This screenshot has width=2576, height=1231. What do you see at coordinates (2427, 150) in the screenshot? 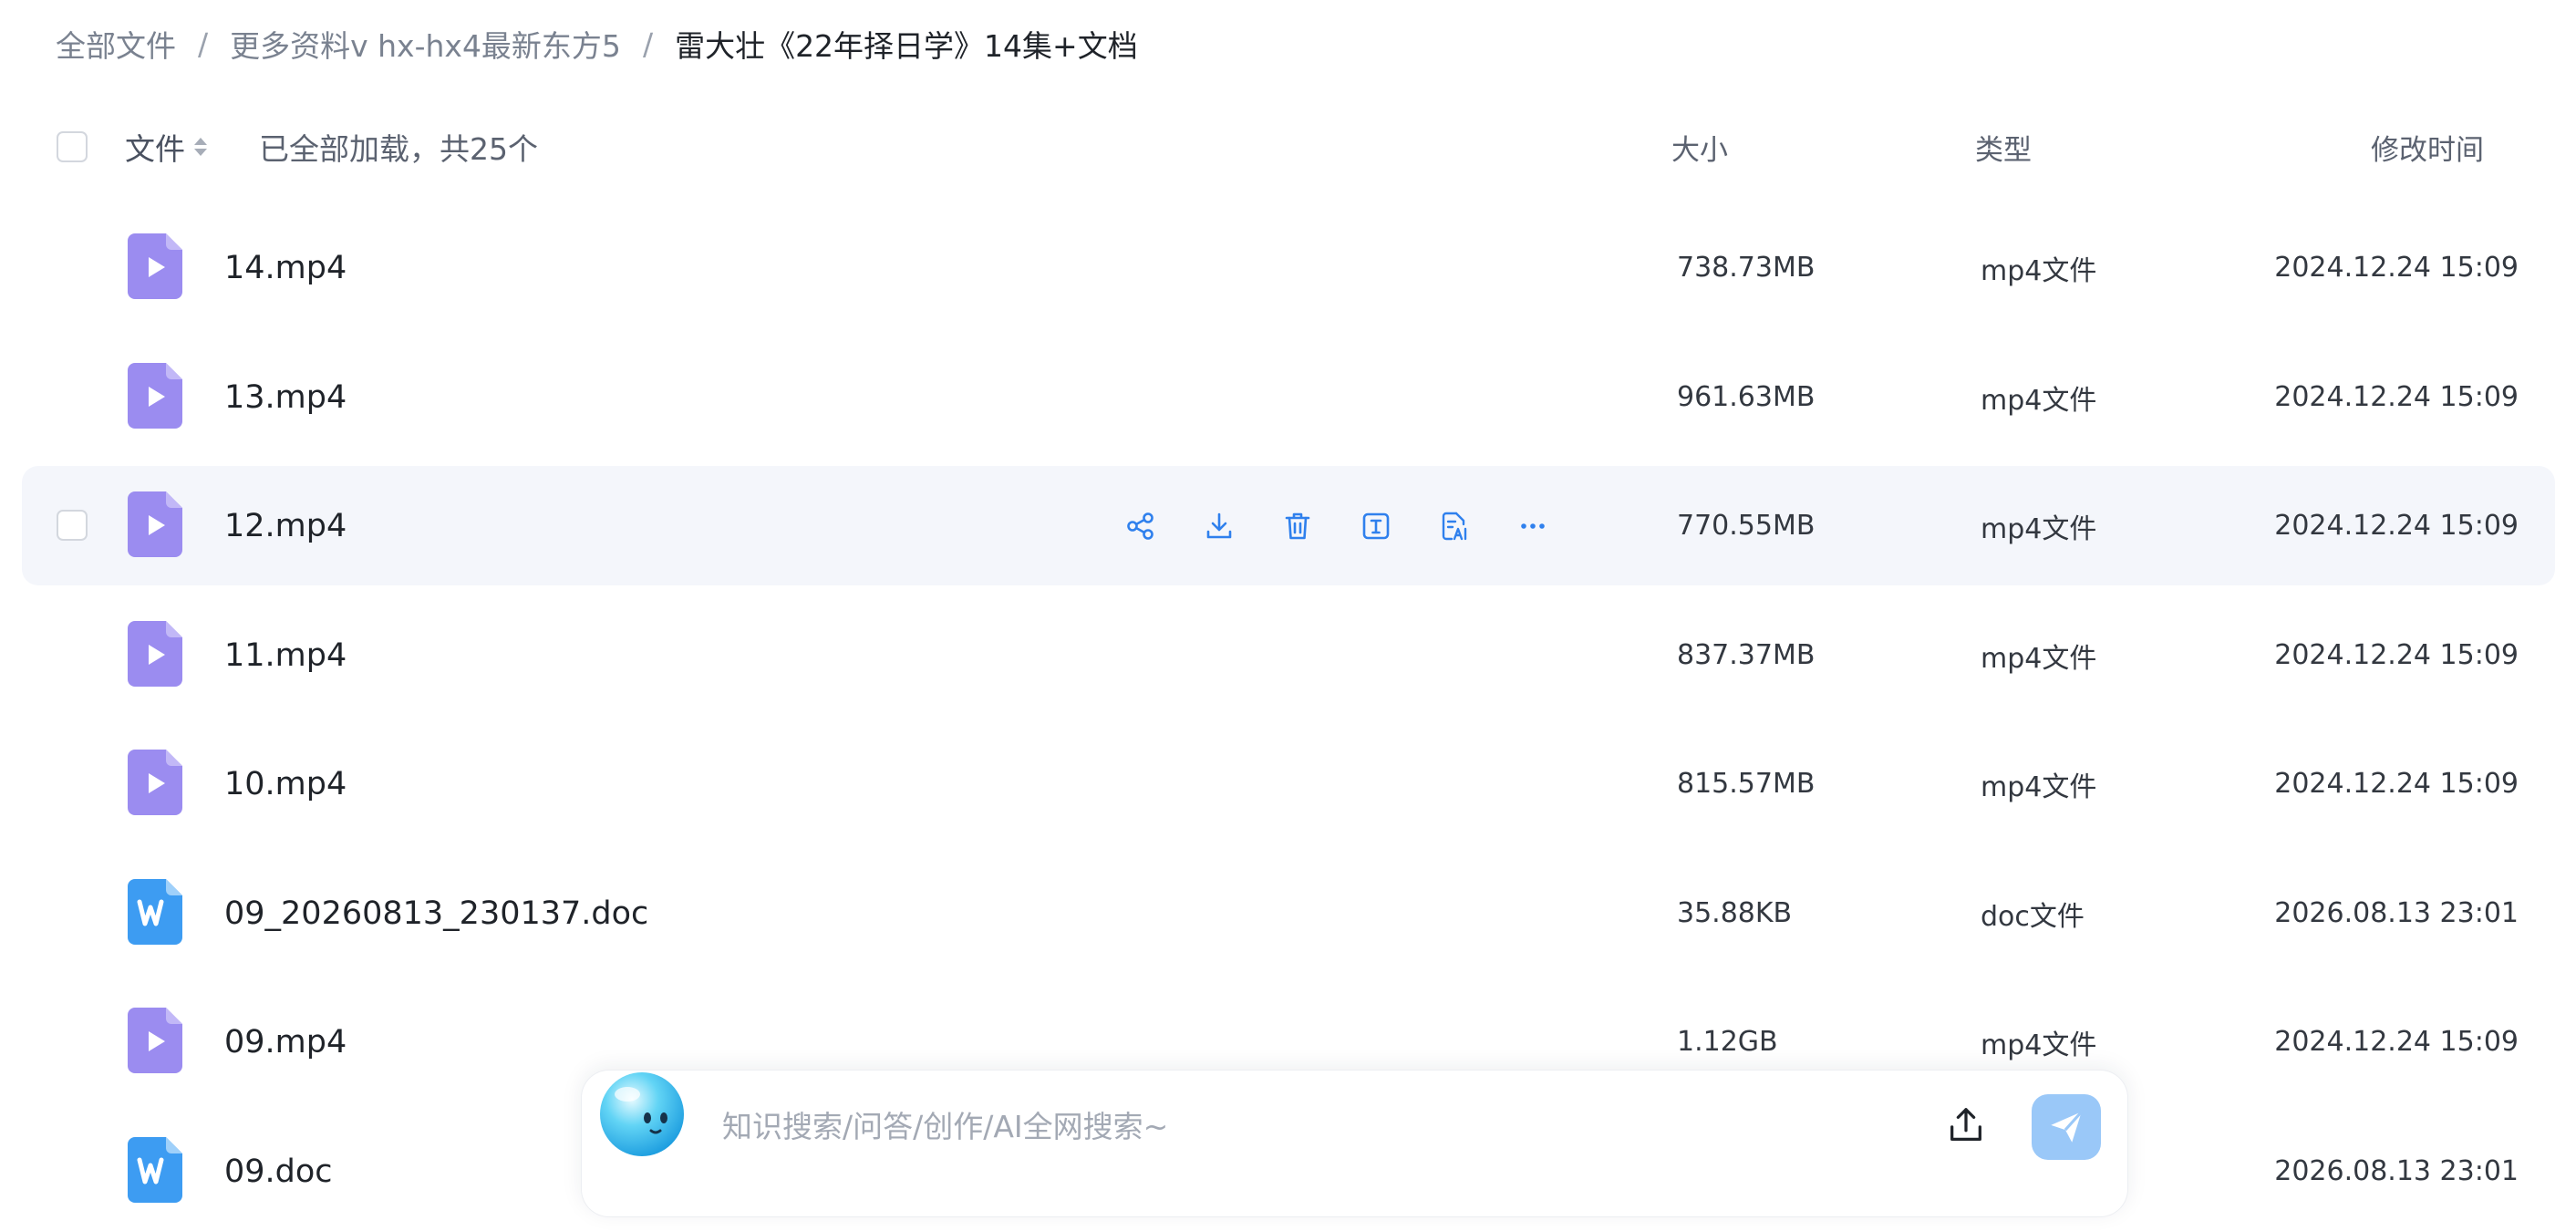
I see `column-header-modified-time: 修改时间` at bounding box center [2427, 150].